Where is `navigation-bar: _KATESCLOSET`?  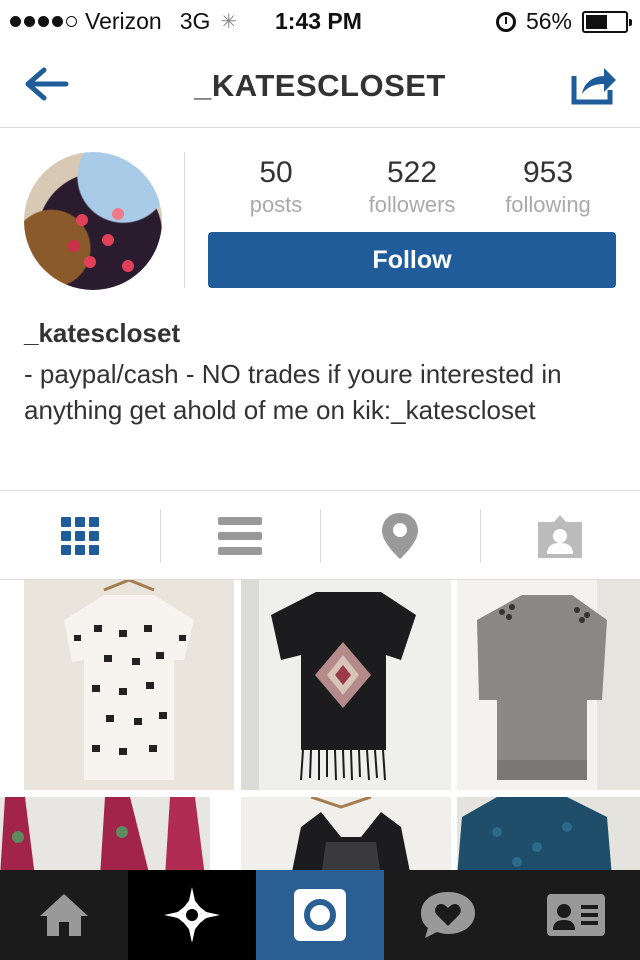
navigation-bar: _KATESCLOSET is located at coordinates (320, 84).